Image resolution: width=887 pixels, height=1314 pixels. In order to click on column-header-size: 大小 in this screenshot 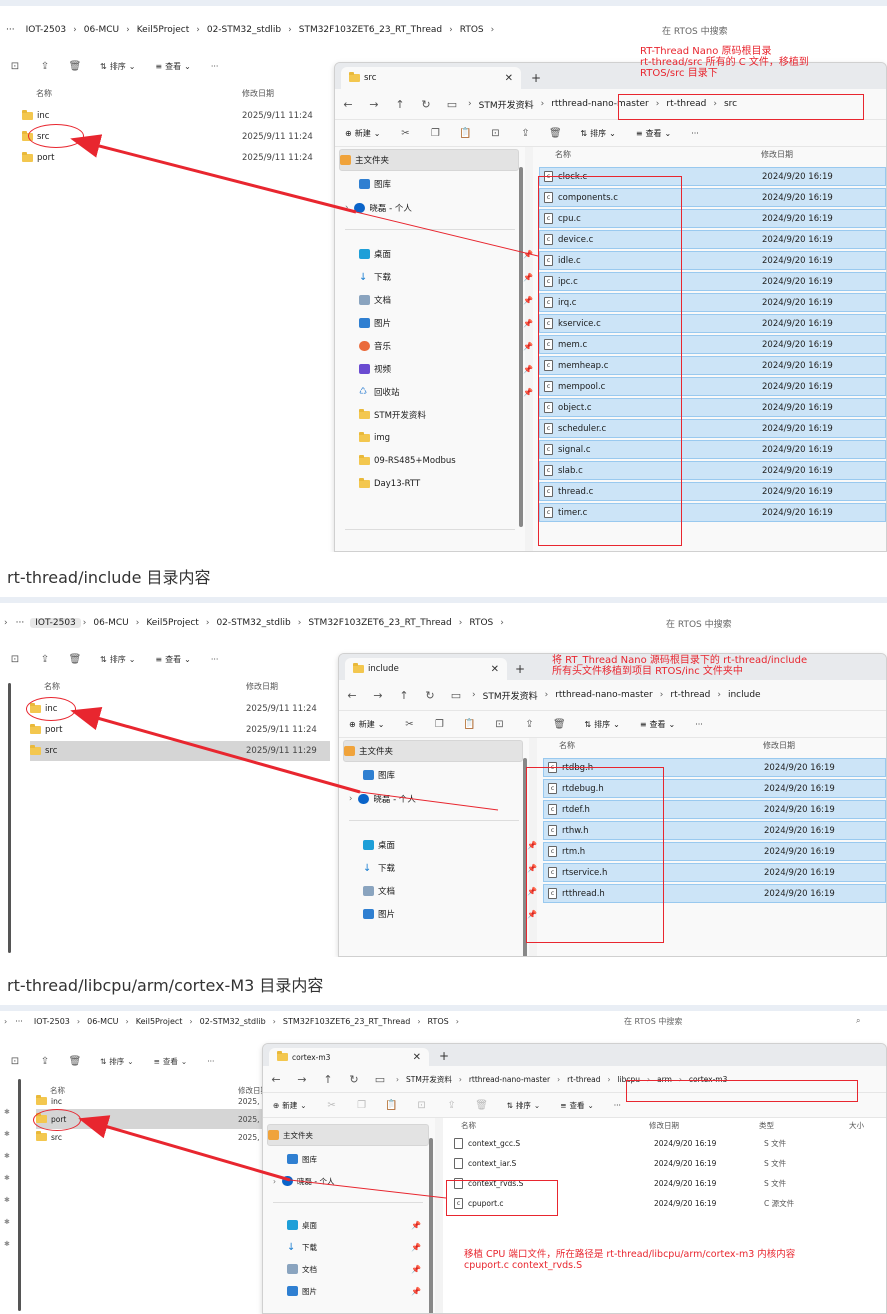, I will do `click(856, 1125)`.